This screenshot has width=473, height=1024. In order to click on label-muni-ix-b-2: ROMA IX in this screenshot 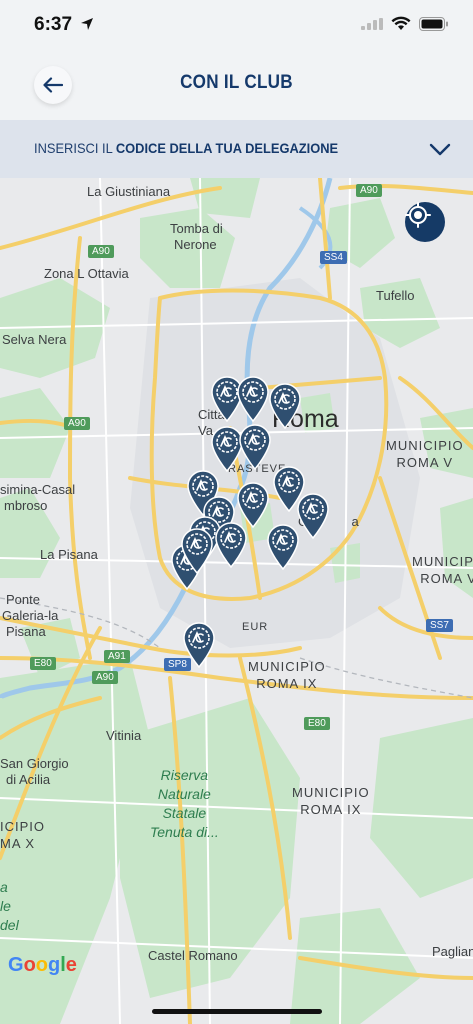, I will do `click(331, 809)`.